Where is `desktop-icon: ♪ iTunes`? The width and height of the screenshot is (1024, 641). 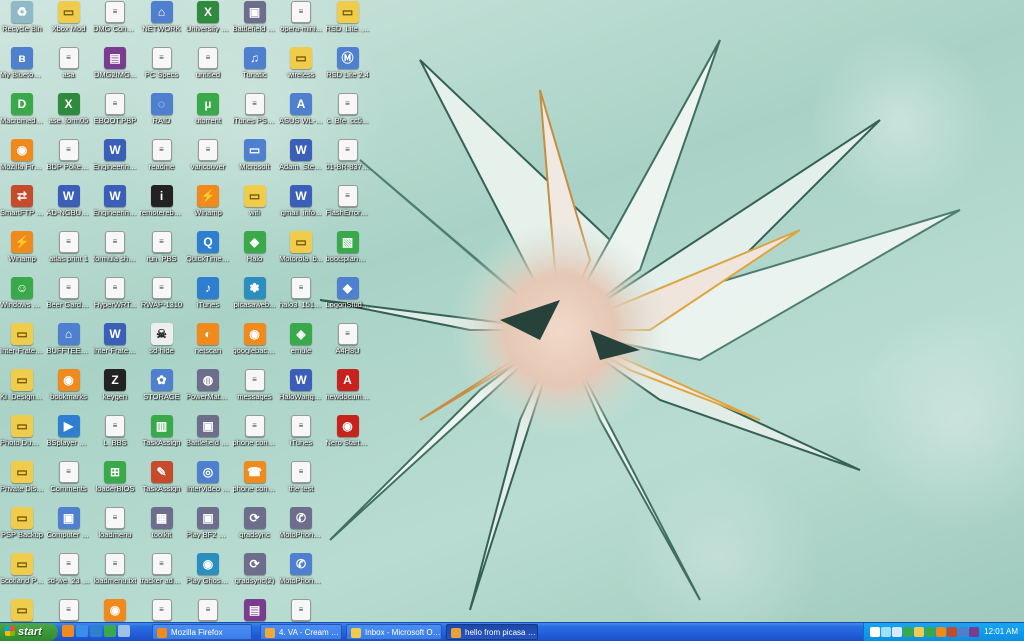 desktop-icon: ♪ iTunes is located at coordinates (208, 300).